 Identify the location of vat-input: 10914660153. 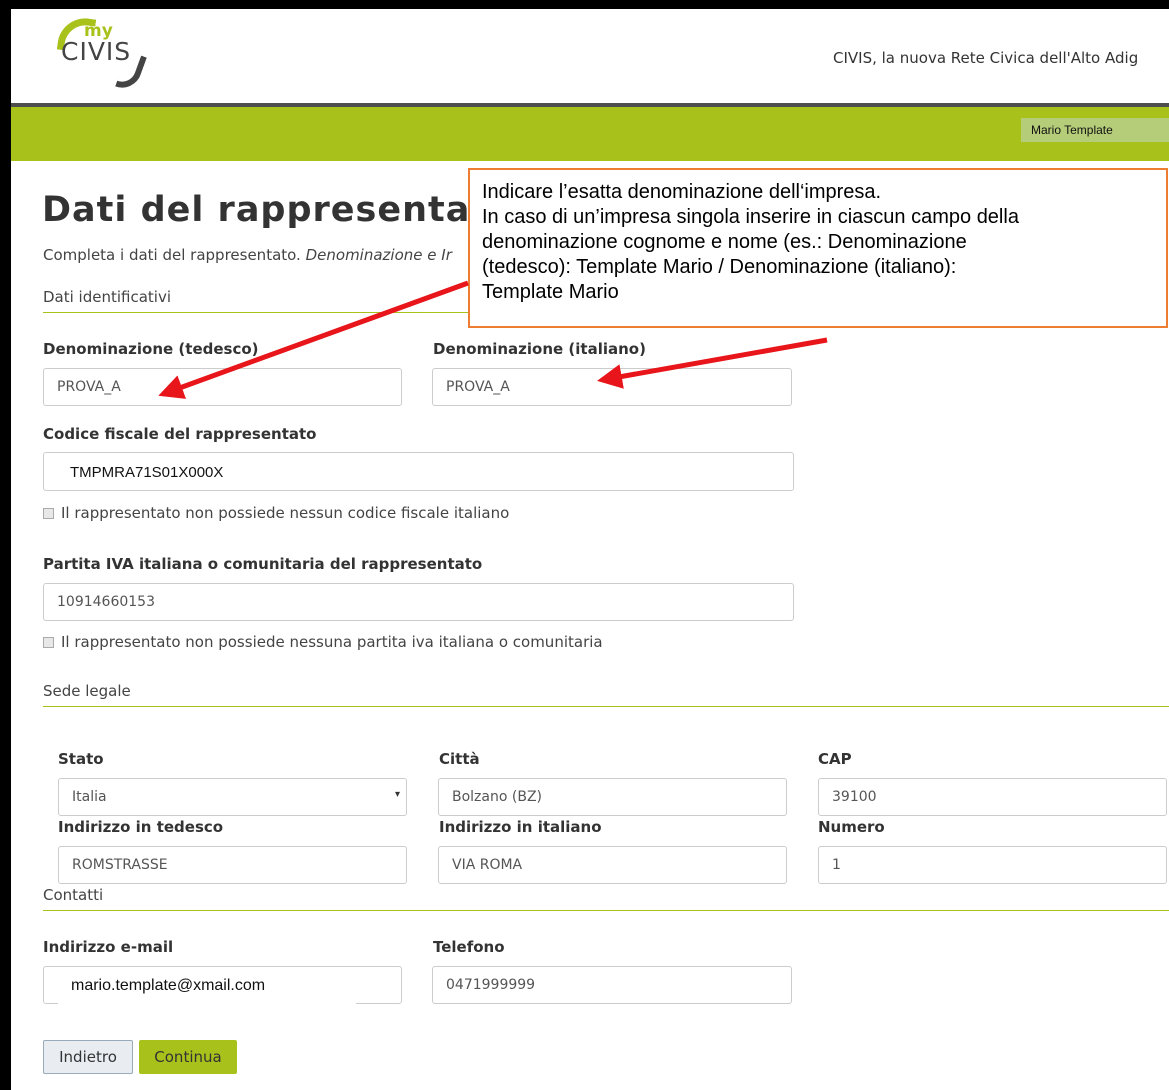
(418, 602).